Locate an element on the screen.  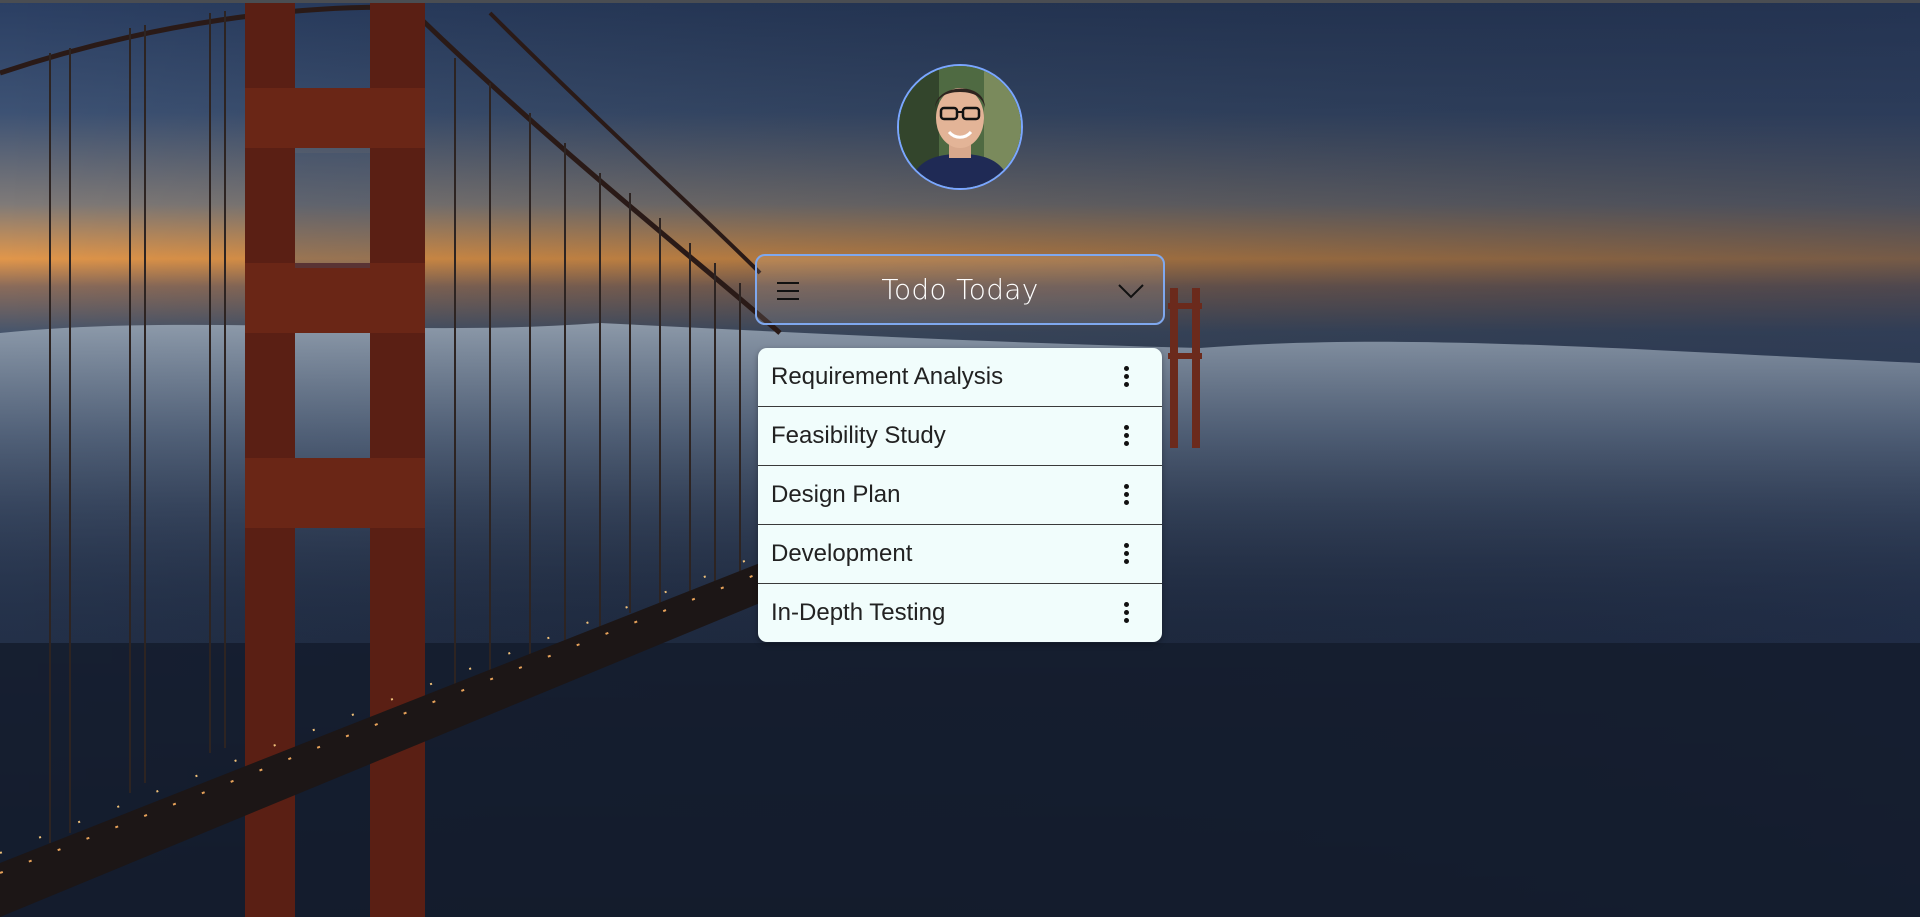
todo-item-label: Feasibility Study is located at coordinates (858, 435).